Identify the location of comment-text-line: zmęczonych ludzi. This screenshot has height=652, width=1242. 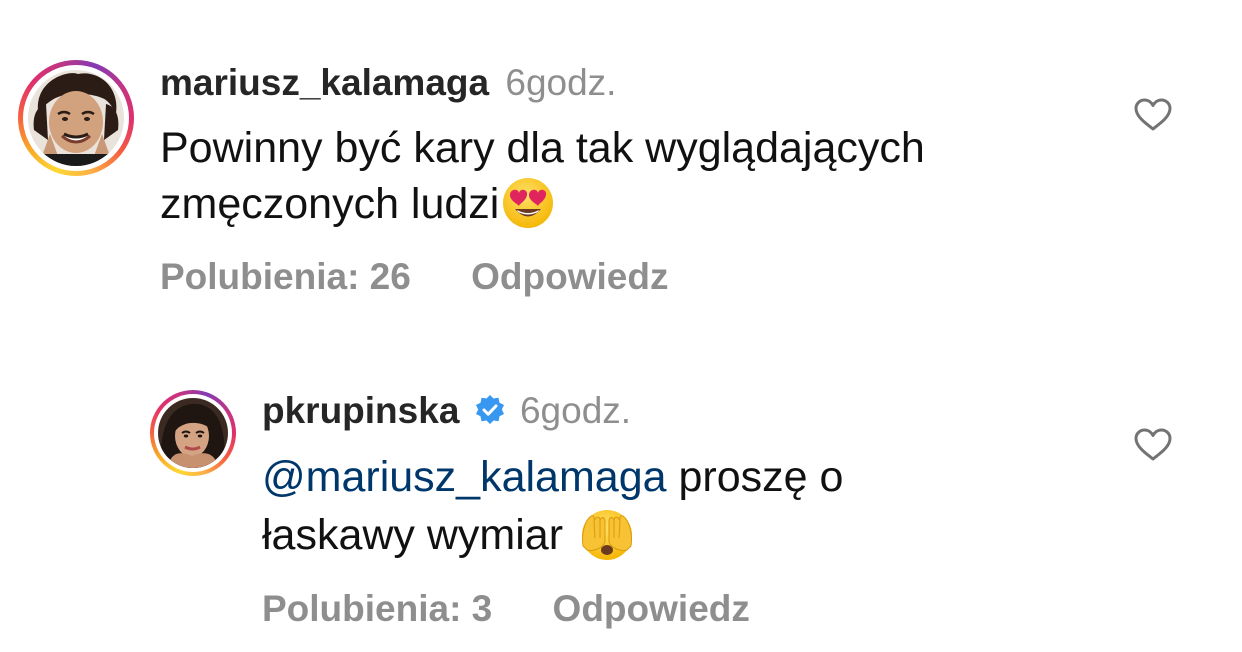
(542, 204).